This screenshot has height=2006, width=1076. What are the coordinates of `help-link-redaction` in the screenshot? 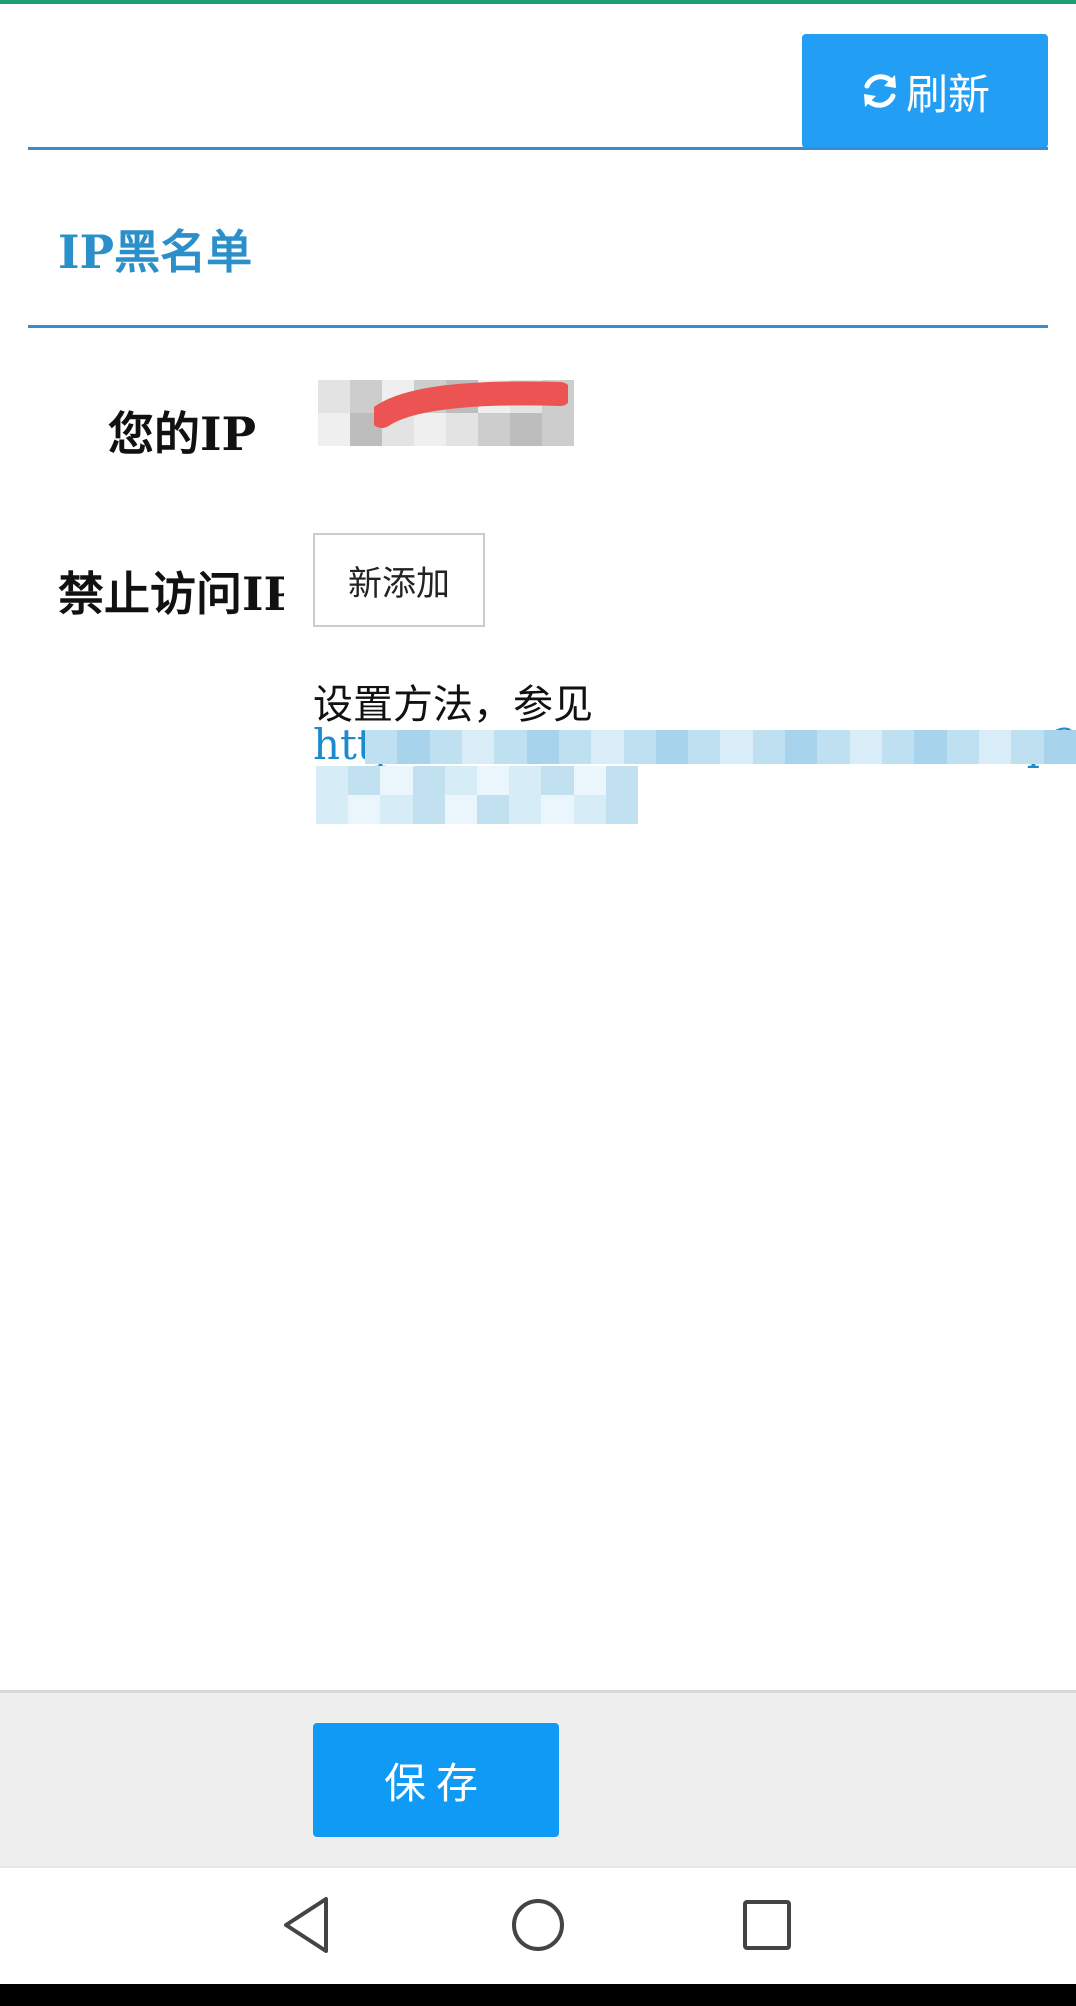 It's located at (720, 747).